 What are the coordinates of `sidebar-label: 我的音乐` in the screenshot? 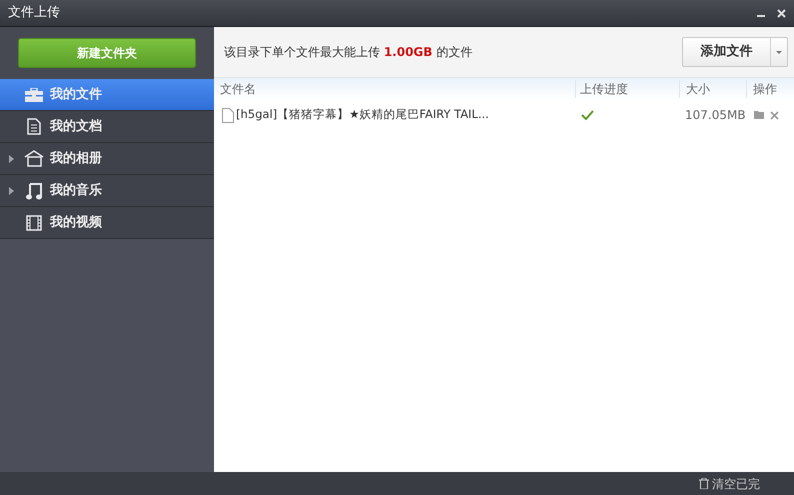 It's located at (76, 191).